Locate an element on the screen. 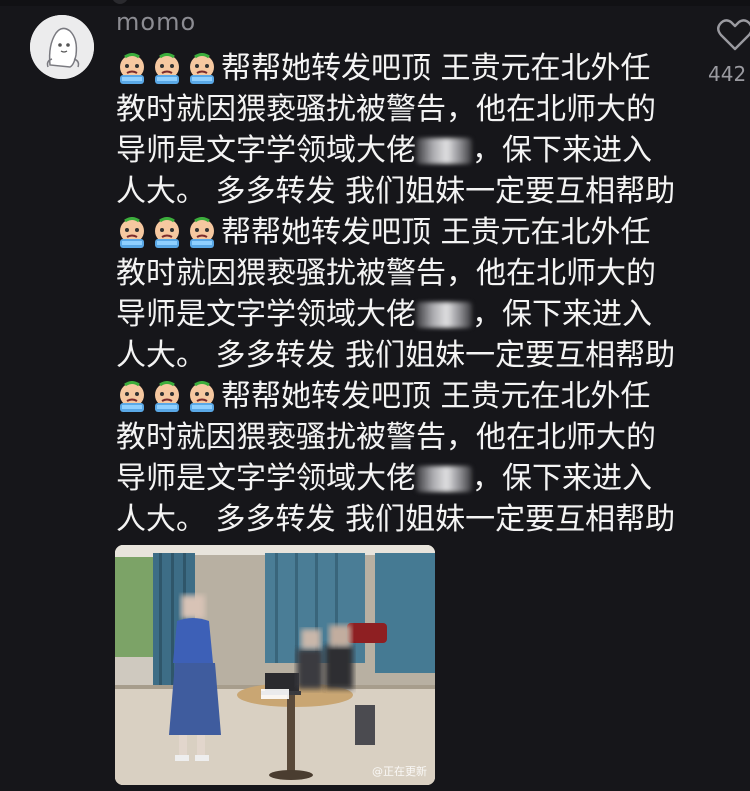 The height and width of the screenshot is (791, 750). top-edge is located at coordinates (375, 3).